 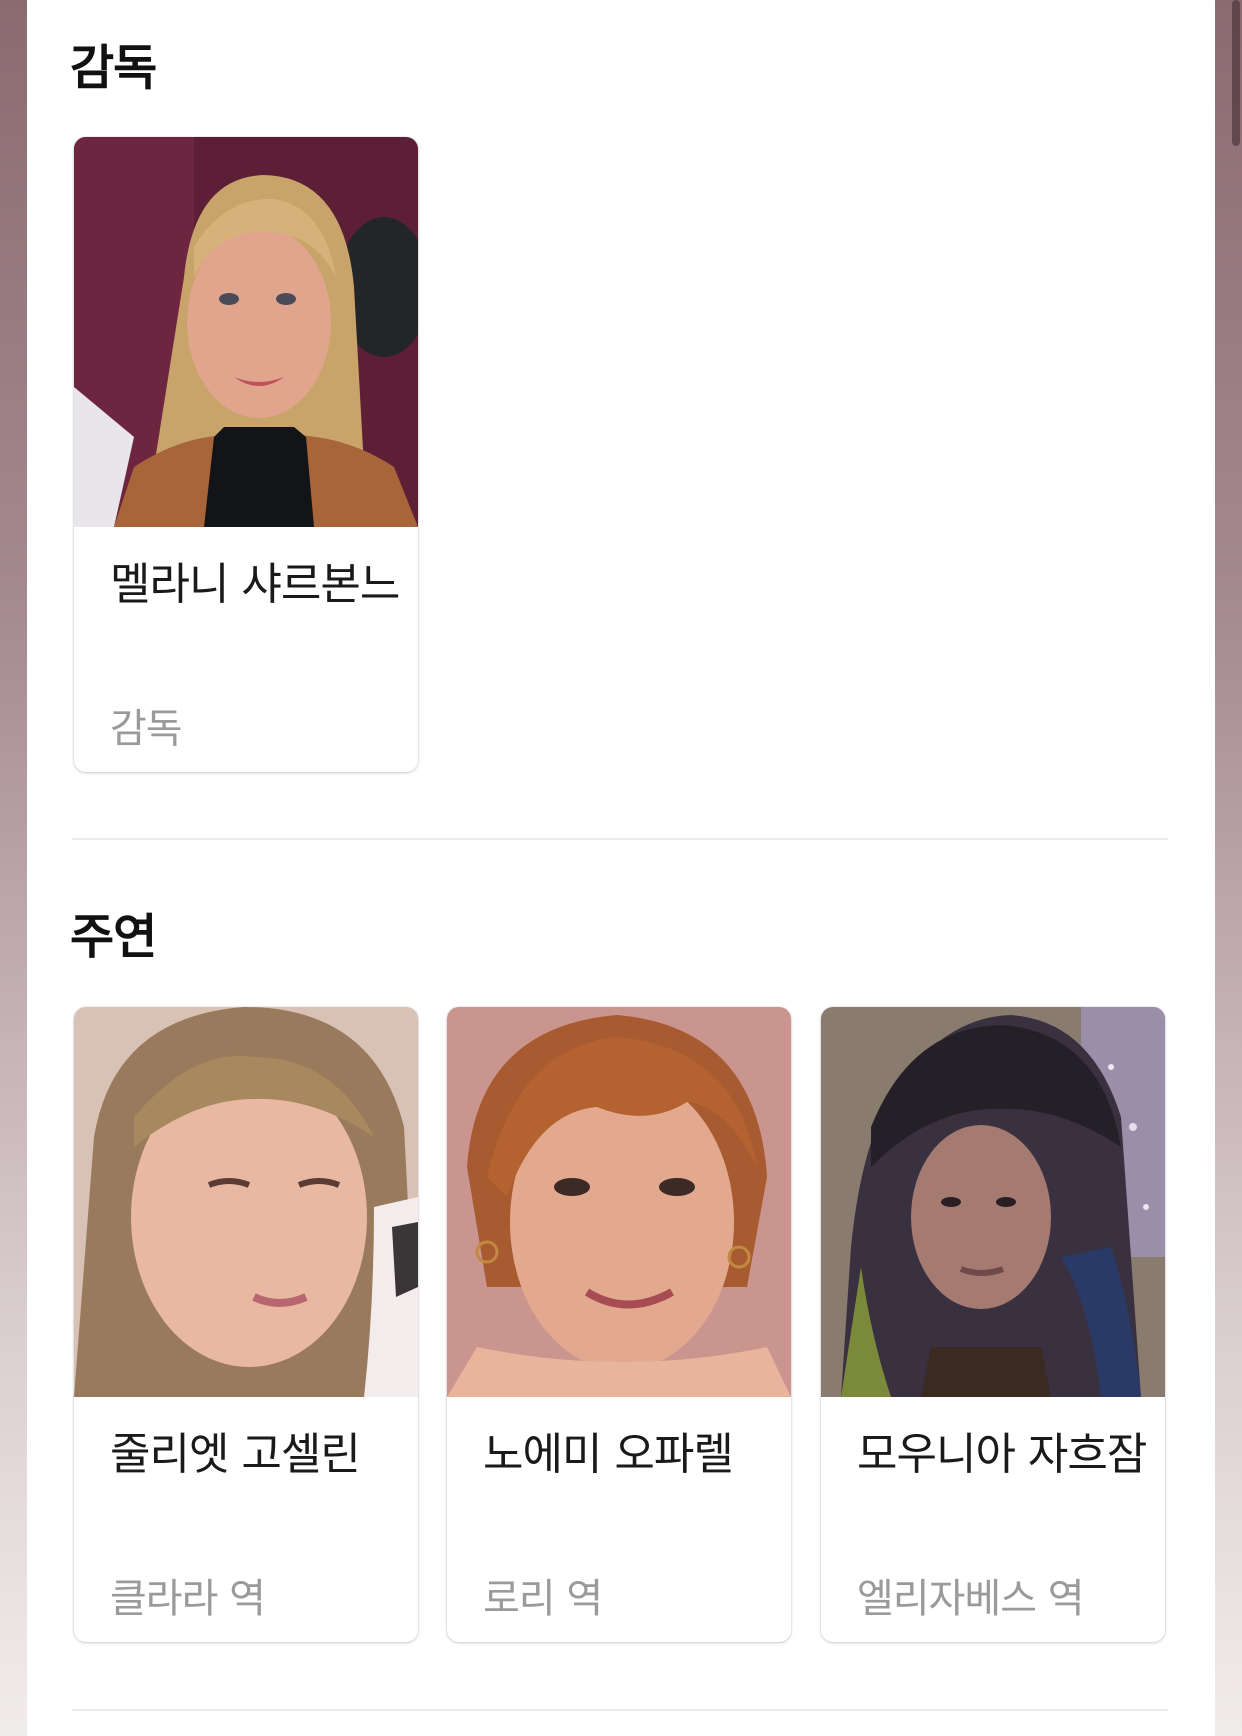 What do you see at coordinates (1235, 868) in the screenshot?
I see `scrollbar` at bounding box center [1235, 868].